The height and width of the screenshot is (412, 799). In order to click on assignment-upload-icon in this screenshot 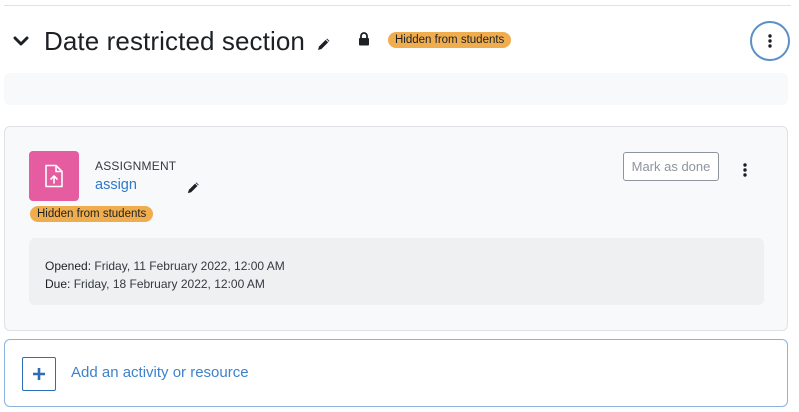, I will do `click(54, 176)`.